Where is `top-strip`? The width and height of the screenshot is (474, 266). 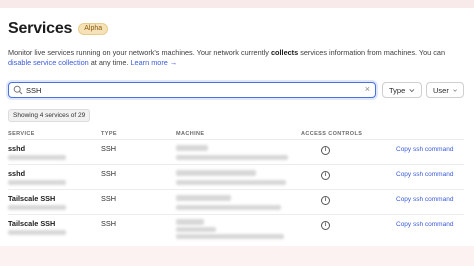 top-strip is located at coordinates (237, 4).